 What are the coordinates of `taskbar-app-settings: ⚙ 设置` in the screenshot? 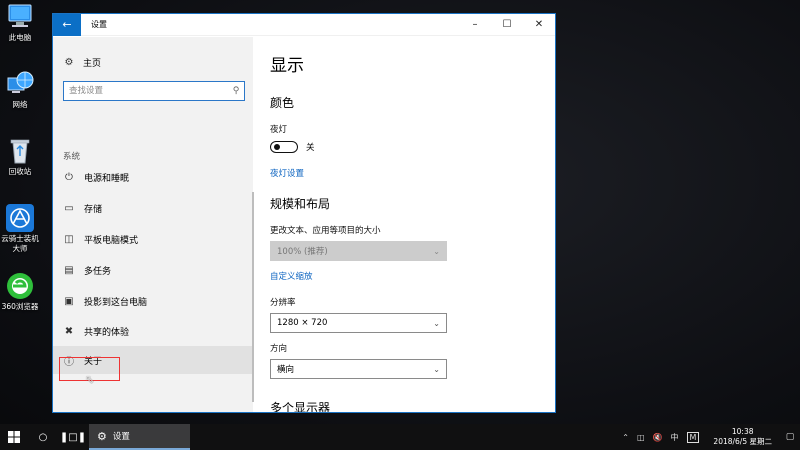 It's located at (139, 437).